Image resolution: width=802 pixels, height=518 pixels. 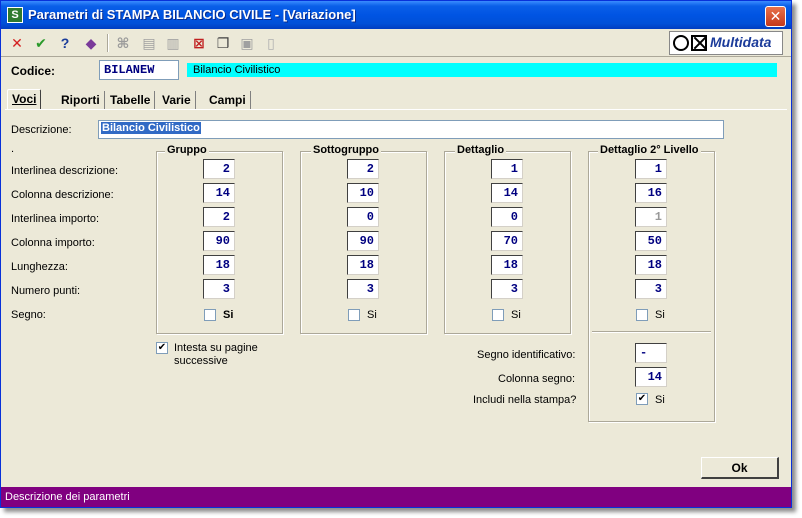 I want to click on ok-button: Ok, so click(x=740, y=468).